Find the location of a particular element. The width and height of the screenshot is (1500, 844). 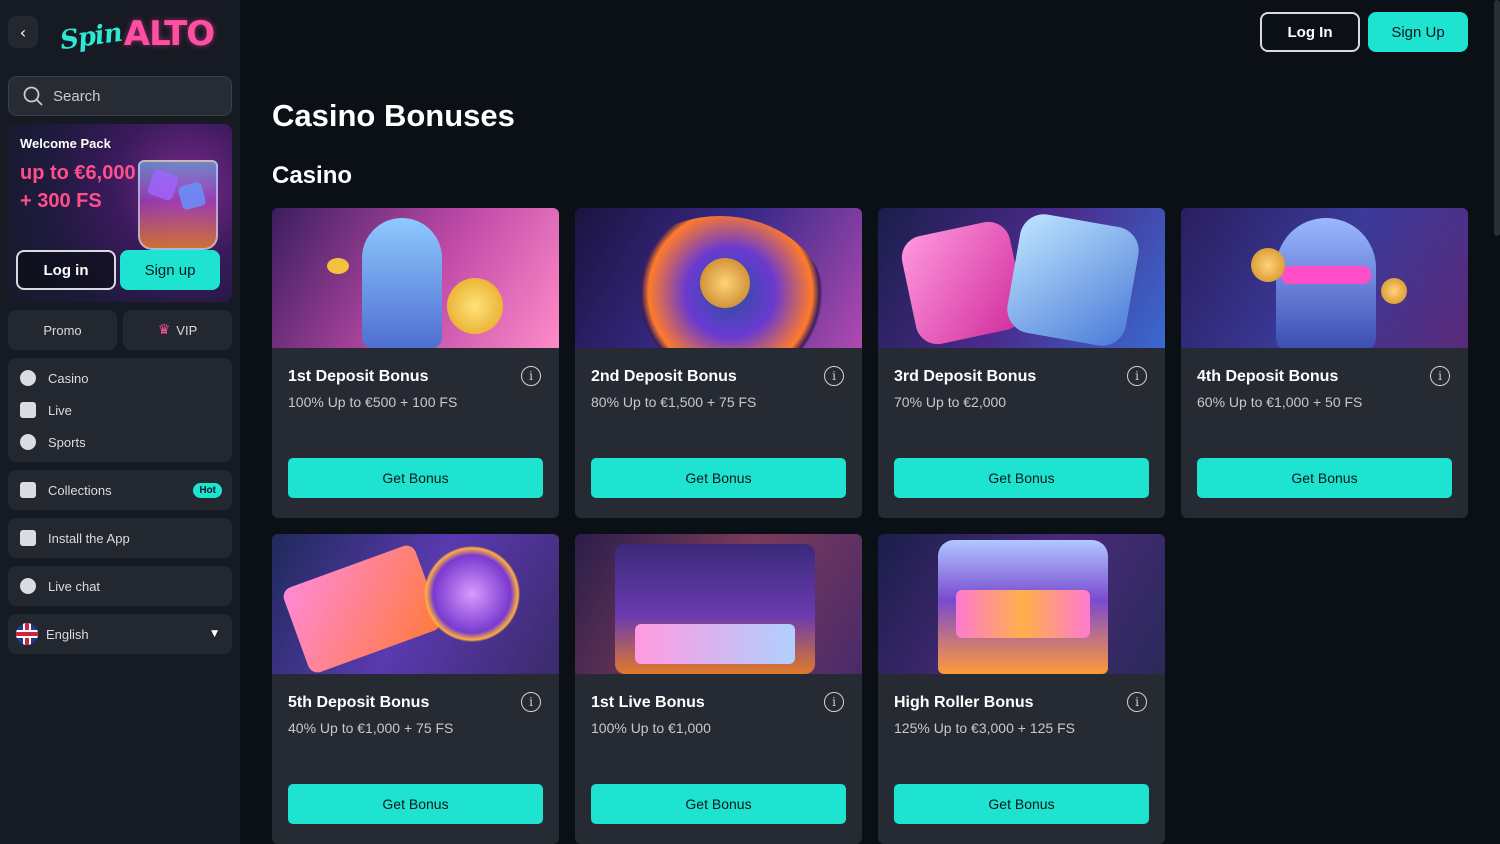

language-selector: English ▼ is located at coordinates (120, 634).